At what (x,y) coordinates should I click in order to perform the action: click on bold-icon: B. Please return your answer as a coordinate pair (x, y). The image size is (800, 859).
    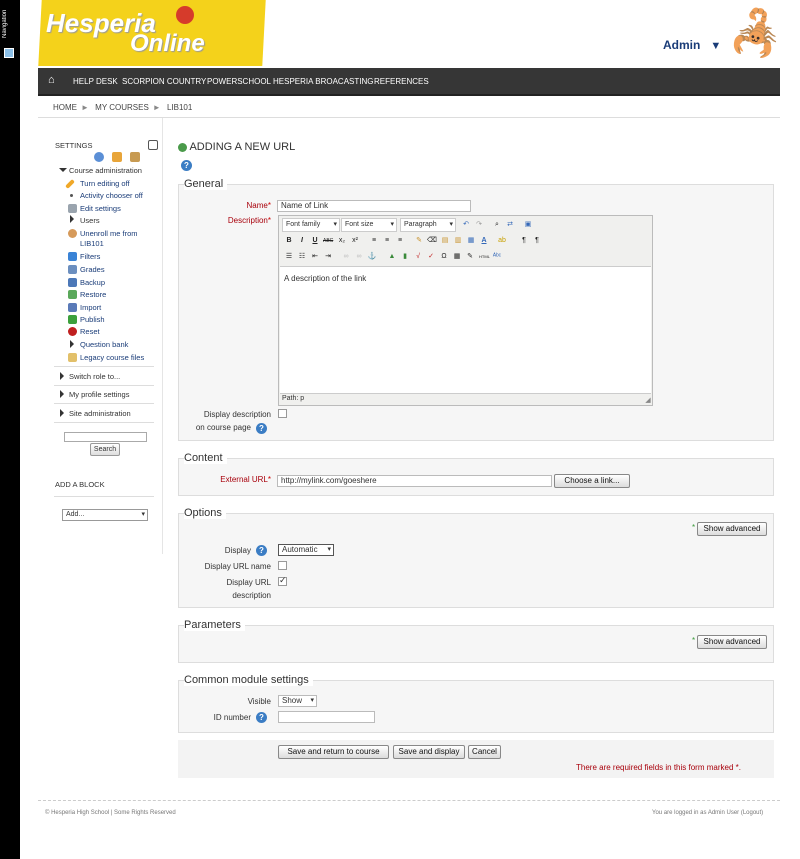
    Looking at the image, I should click on (289, 241).